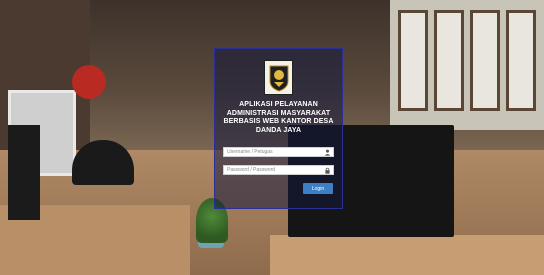 This screenshot has width=544, height=275. I want to click on password-input, so click(274, 170).